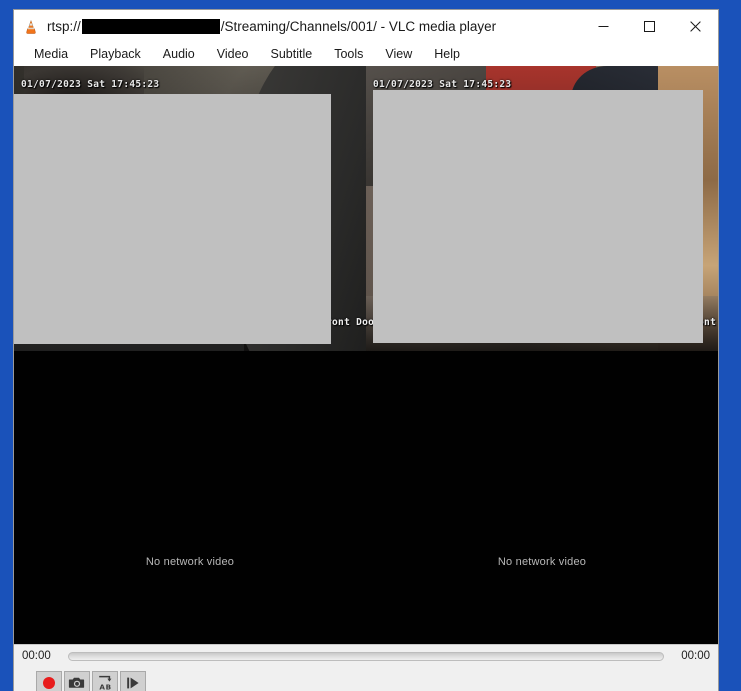 The height and width of the screenshot is (691, 741). I want to click on ab-loop-icon: A B, so click(105, 683).